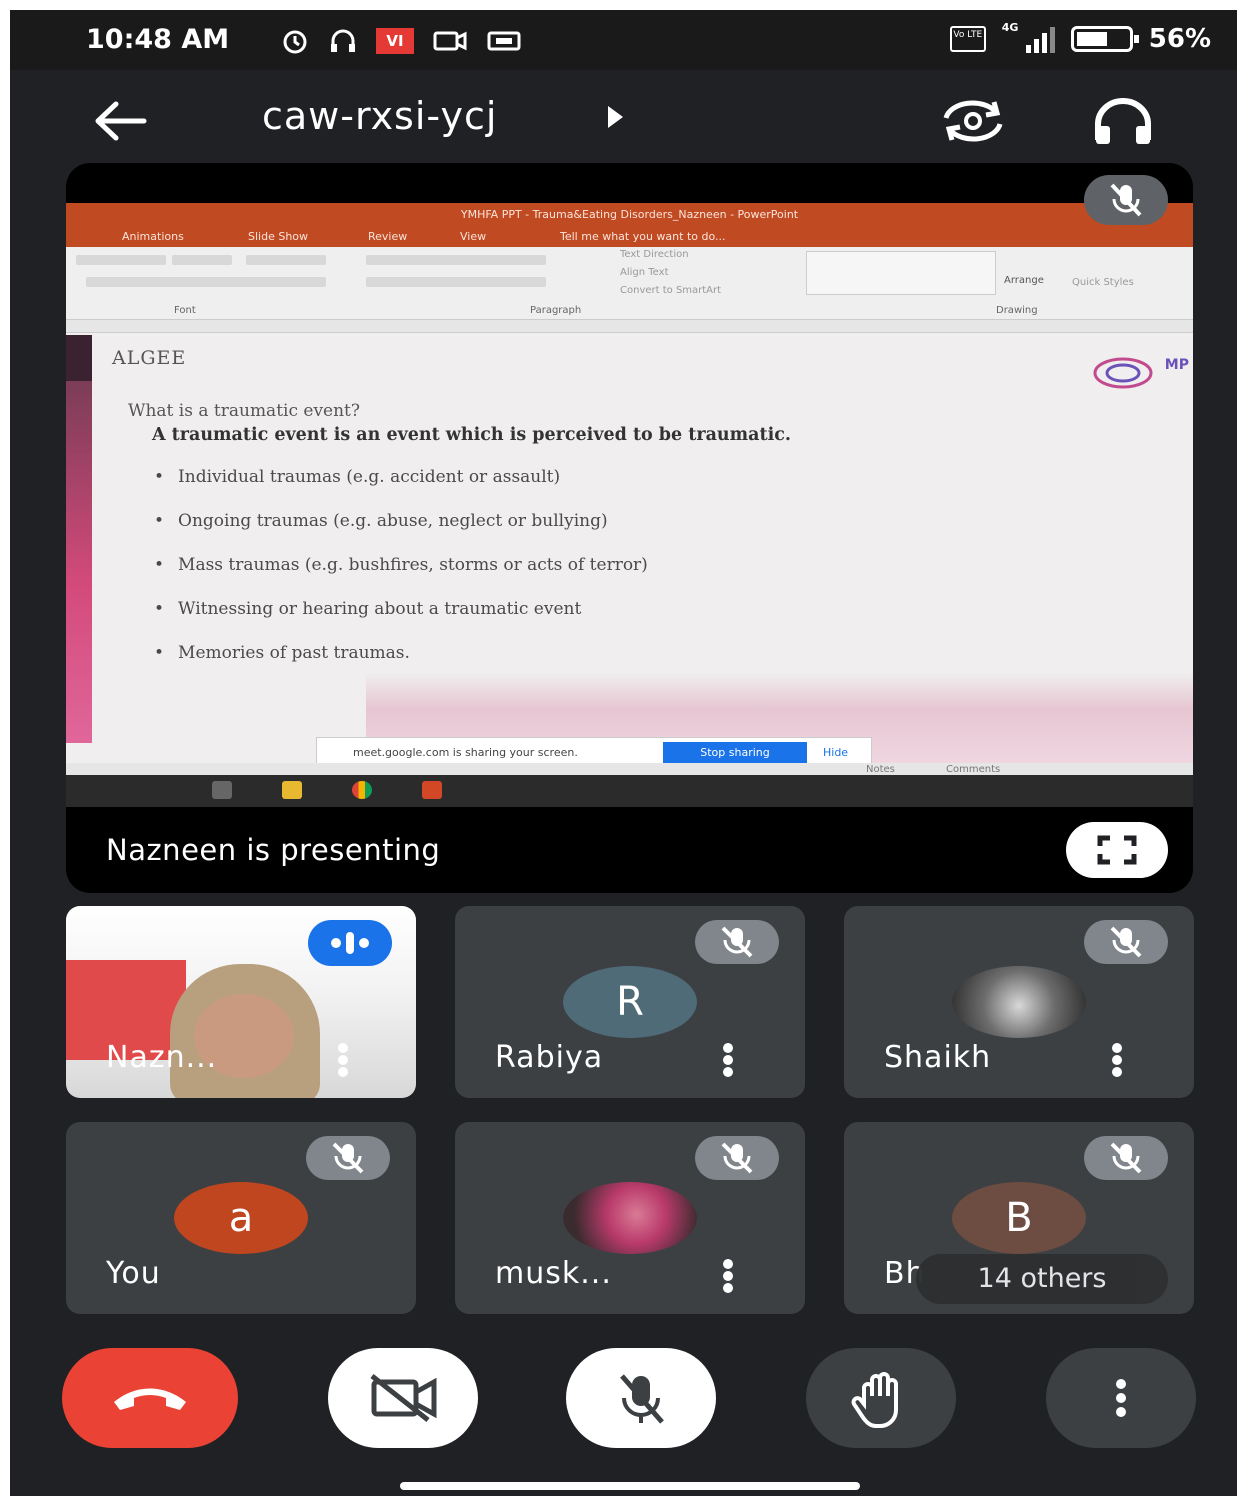 Image resolution: width=1247 pixels, height=1496 pixels. Describe the element at coordinates (654, 254) in the screenshot. I see `ribbon-item: Text Direction` at that location.